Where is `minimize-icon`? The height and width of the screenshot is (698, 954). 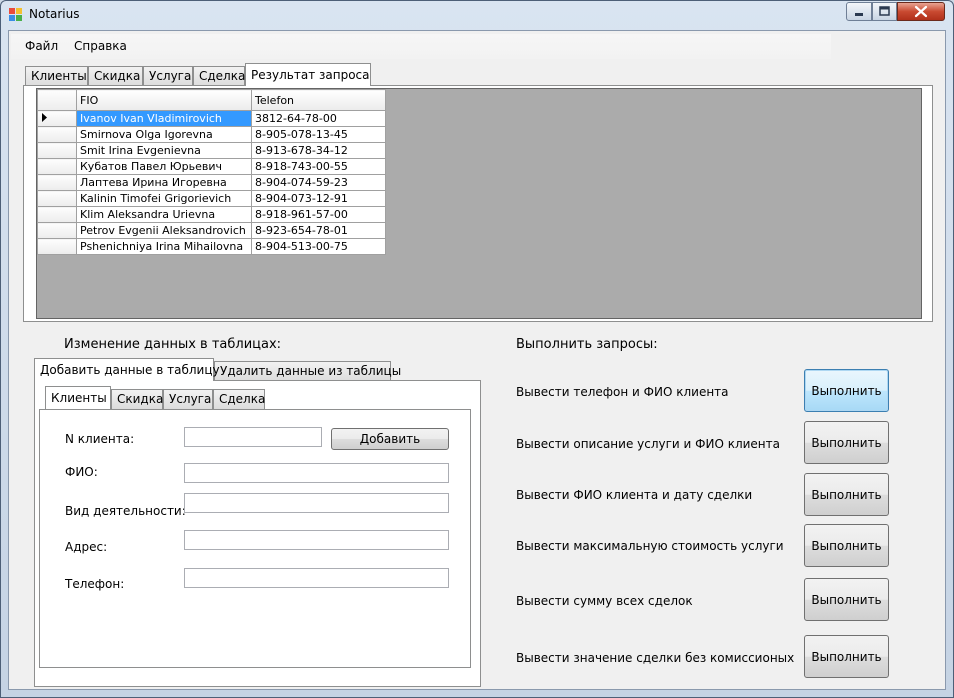
minimize-icon is located at coordinates (859, 14).